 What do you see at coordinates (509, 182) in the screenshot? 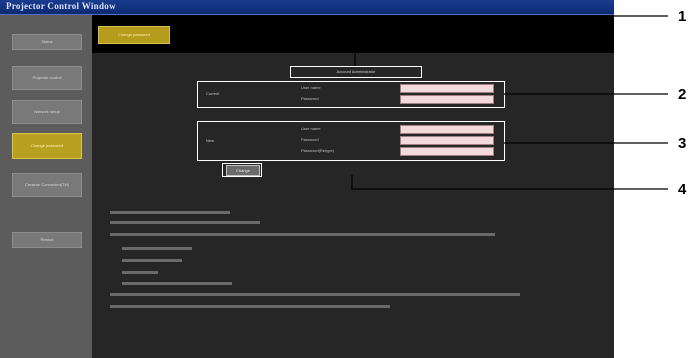
I see `callout-4-leader` at bounding box center [509, 182].